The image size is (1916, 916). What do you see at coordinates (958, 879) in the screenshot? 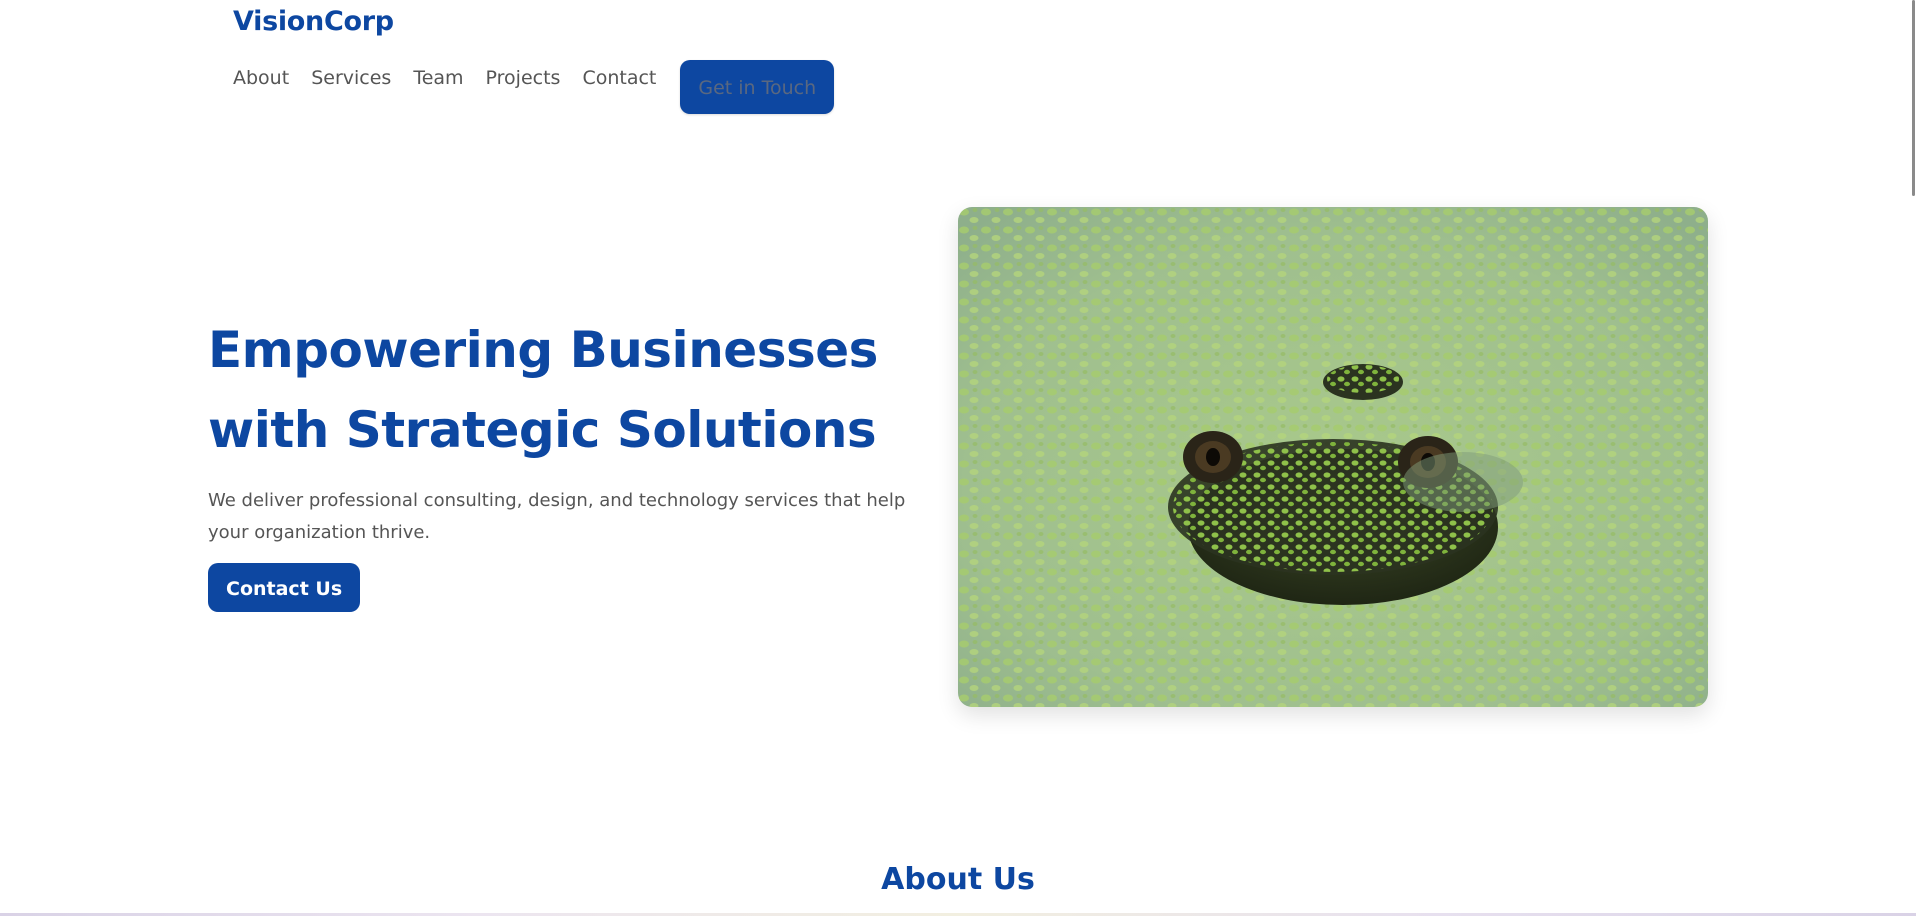
I see `about-section-title: About Us` at bounding box center [958, 879].